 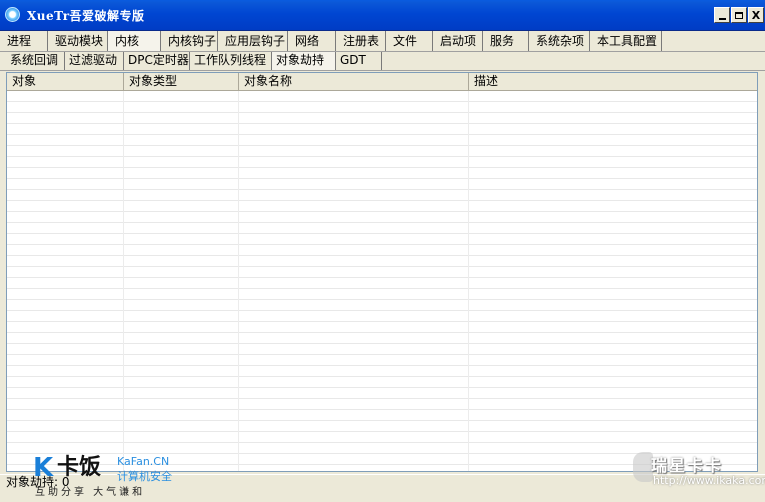 I want to click on subtab-gdt: GDT, so click(x=359, y=61).